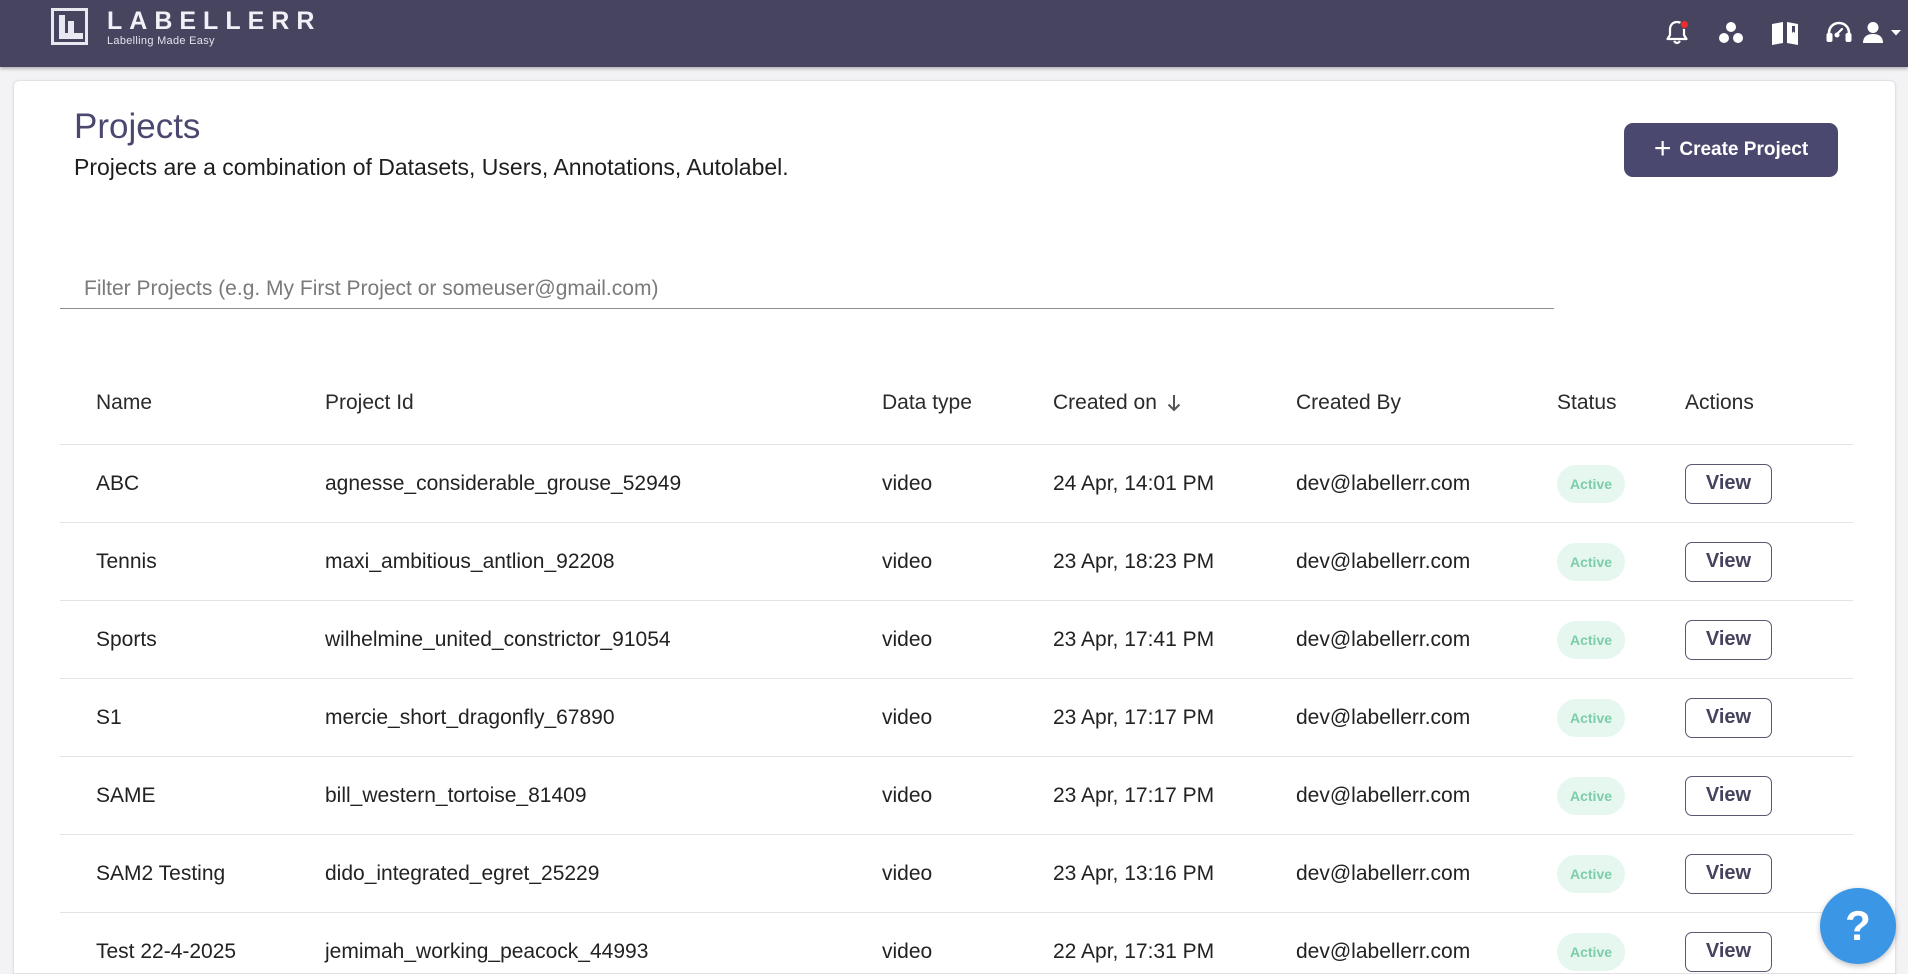 Image resolution: width=1908 pixels, height=974 pixels. Describe the element at coordinates (69, 26) in the screenshot. I see `logo-mark-icon` at that location.